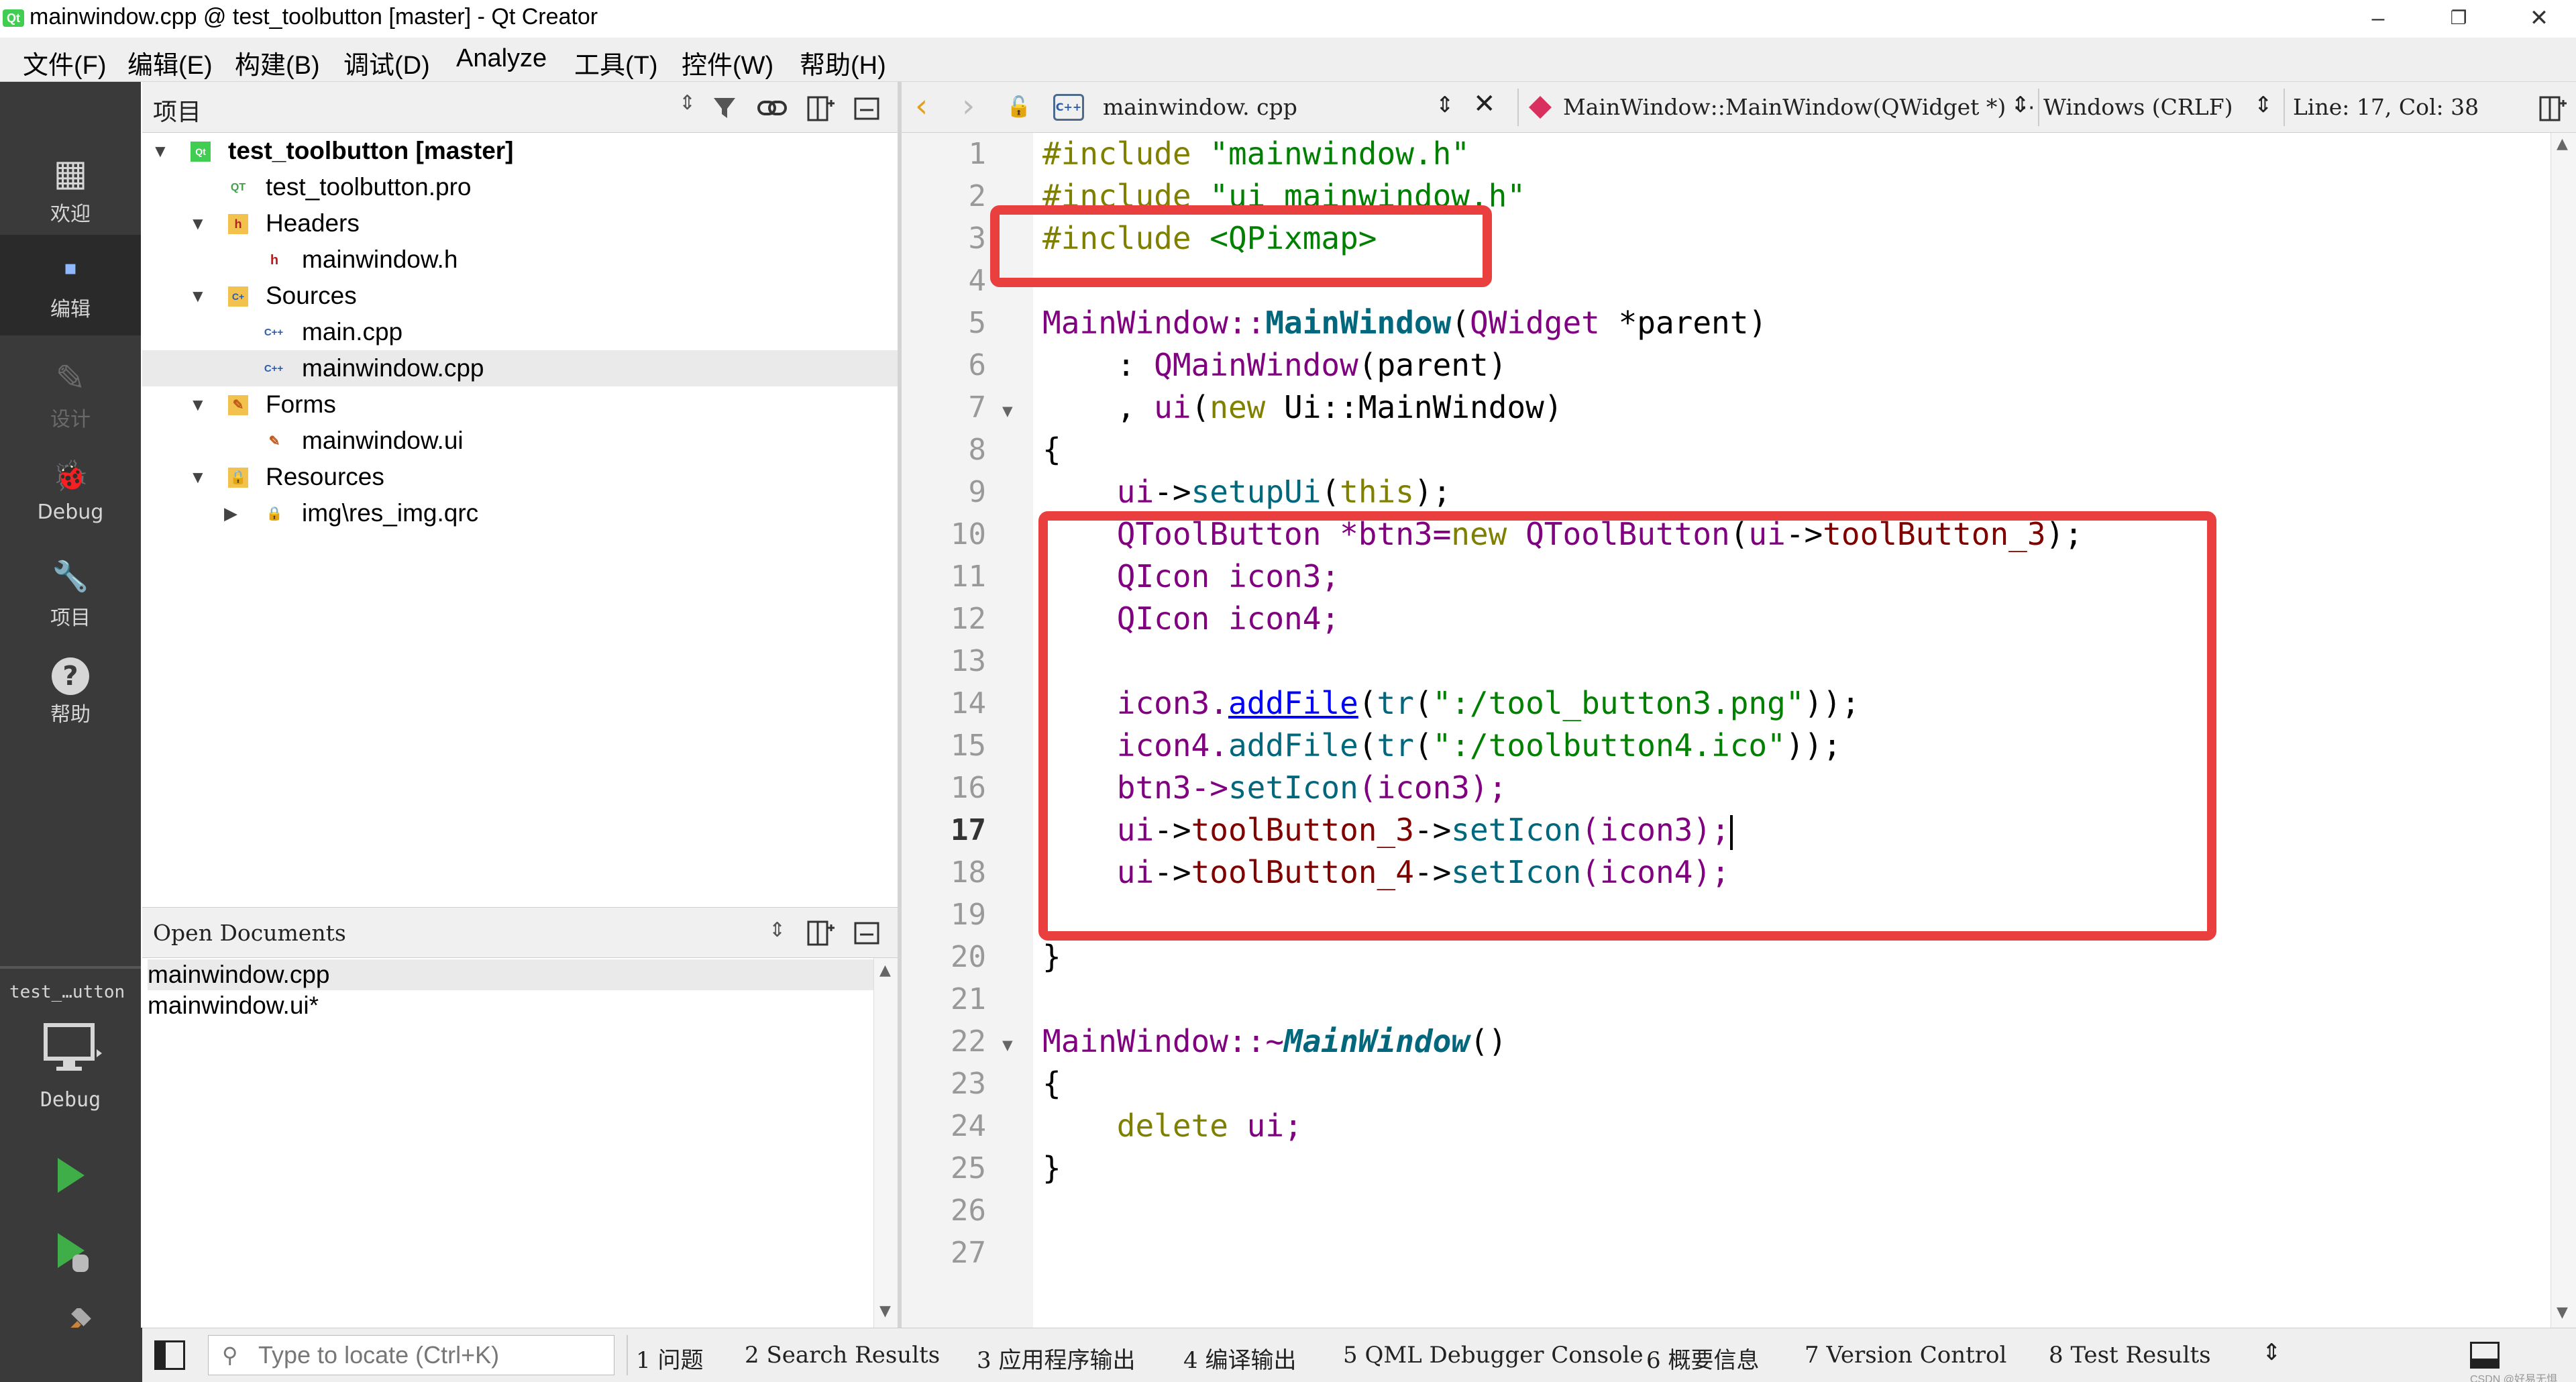 This screenshot has height=1382, width=2576. Describe the element at coordinates (2485, 1355) in the screenshot. I see `toggle-output-icon` at that location.